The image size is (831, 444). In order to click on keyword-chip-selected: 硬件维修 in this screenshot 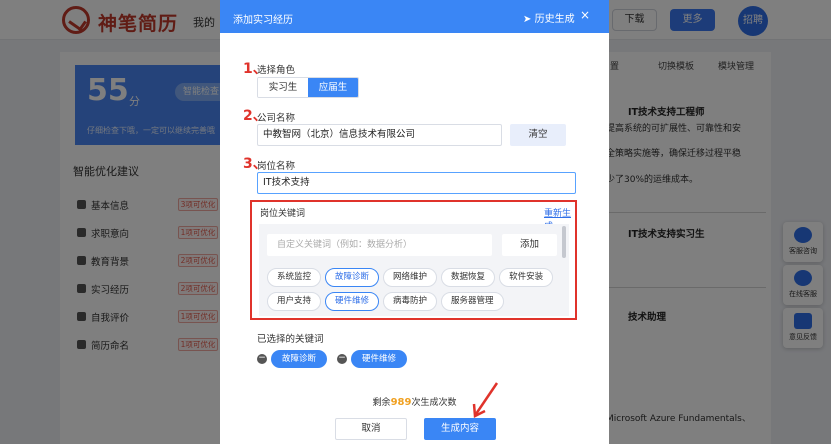, I will do `click(352, 301)`.